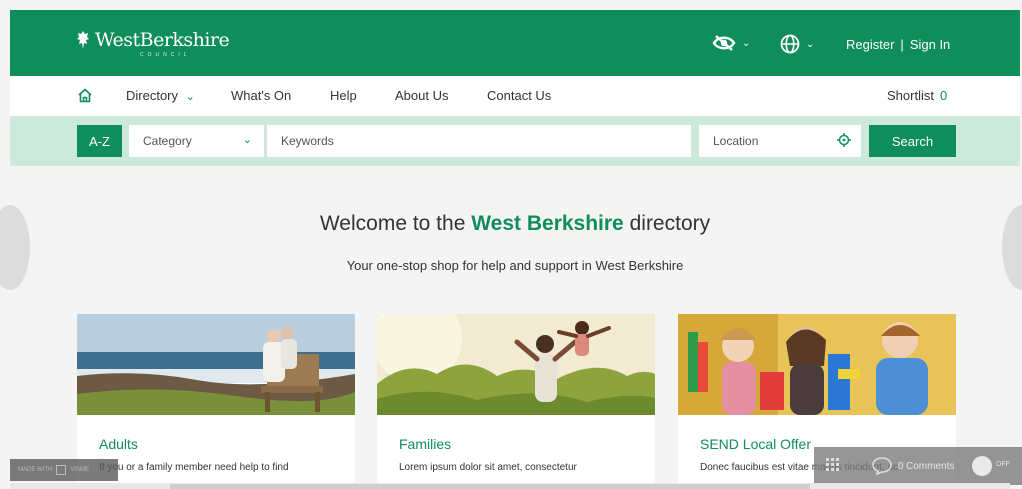  Describe the element at coordinates (392, 223) in the screenshot. I see `welcome-prefix: Welcome to the` at that location.